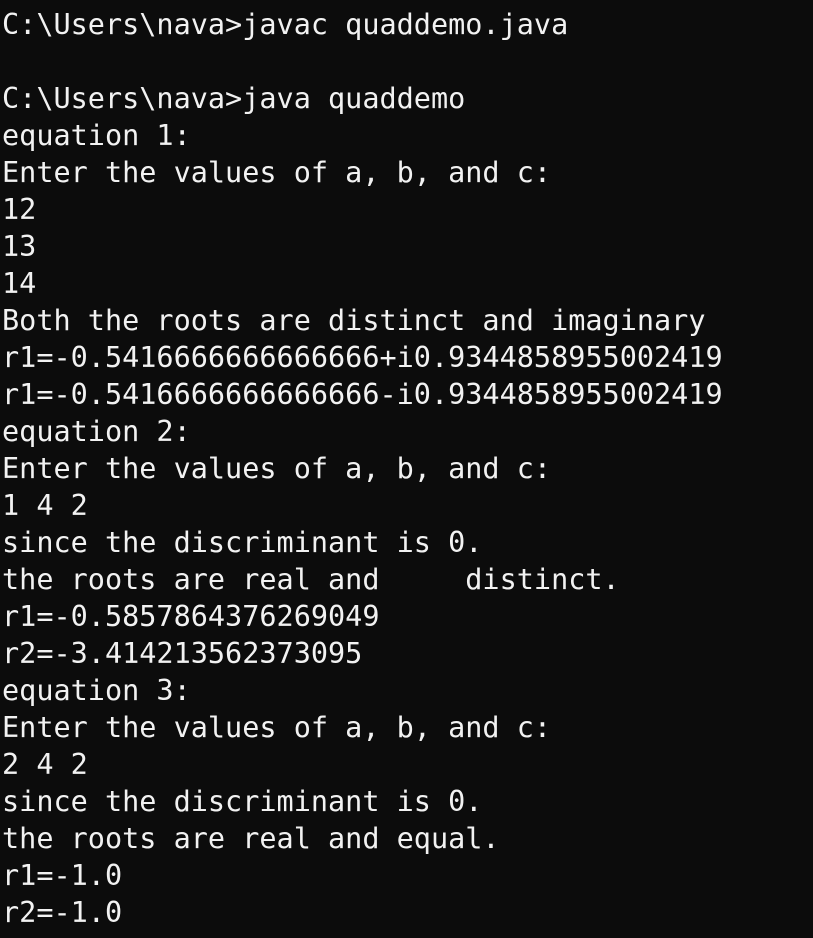 This screenshot has height=938, width=813. Describe the element at coordinates (96, 690) in the screenshot. I see `terminal-line-equation-3-header: equation 3:` at that location.